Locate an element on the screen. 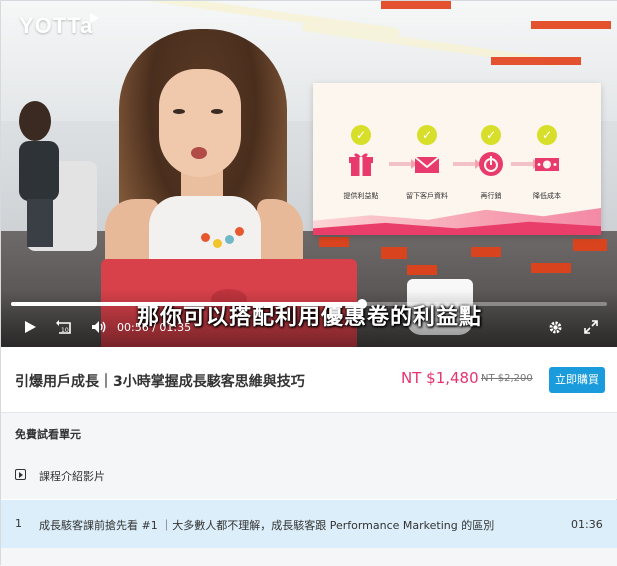 This screenshot has height=566, width=617. money-icon is located at coordinates (547, 164).